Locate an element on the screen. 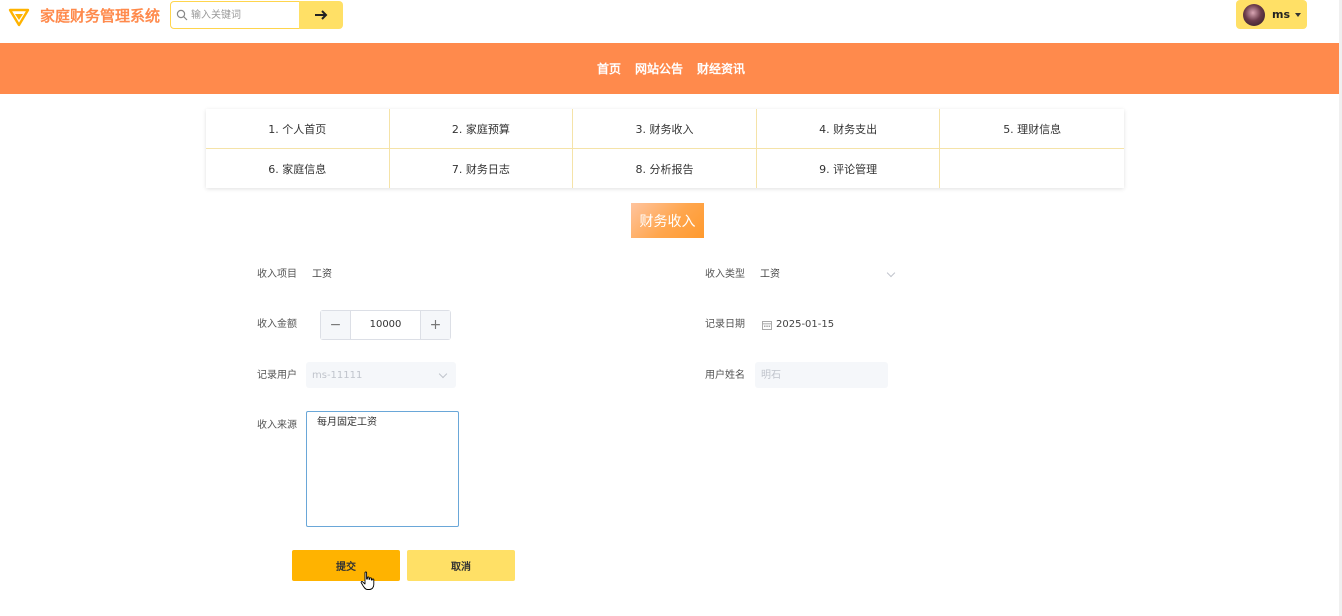 Image resolution: width=1342 pixels, height=616 pixels. caret-down-icon is located at coordinates (1298, 14).